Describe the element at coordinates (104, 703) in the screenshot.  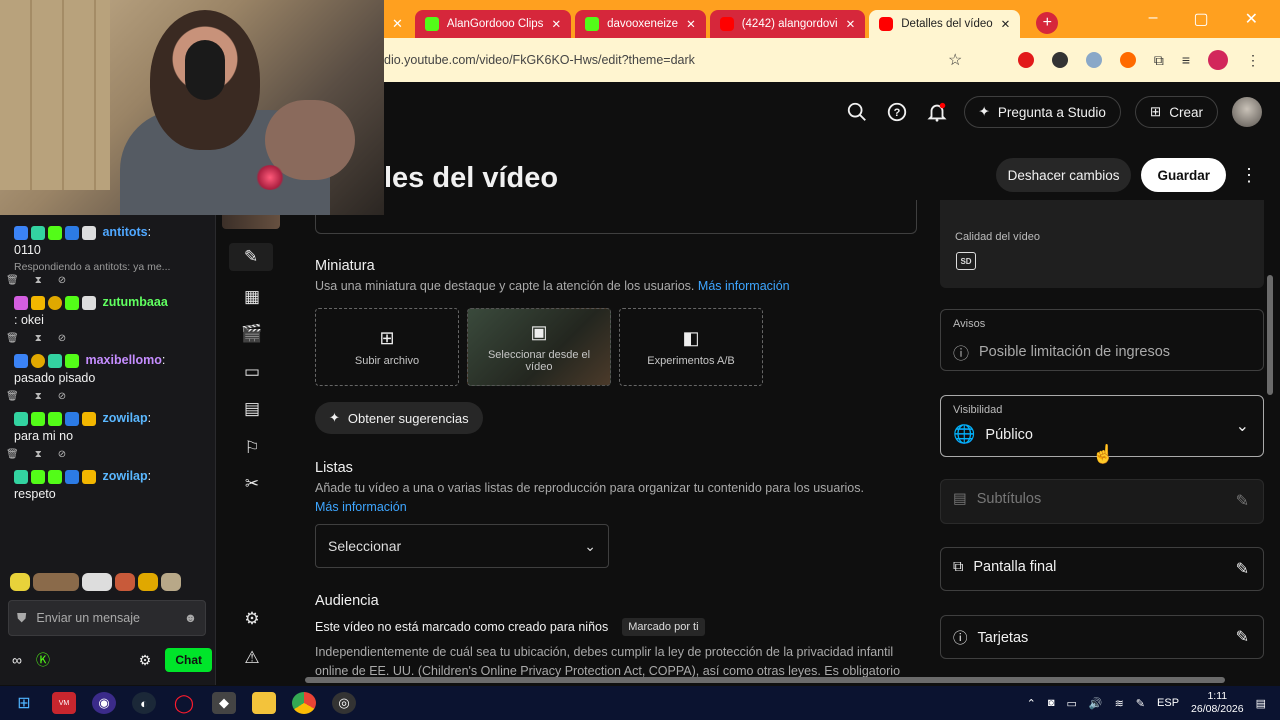
I see `obs-icon: ◉` at that location.